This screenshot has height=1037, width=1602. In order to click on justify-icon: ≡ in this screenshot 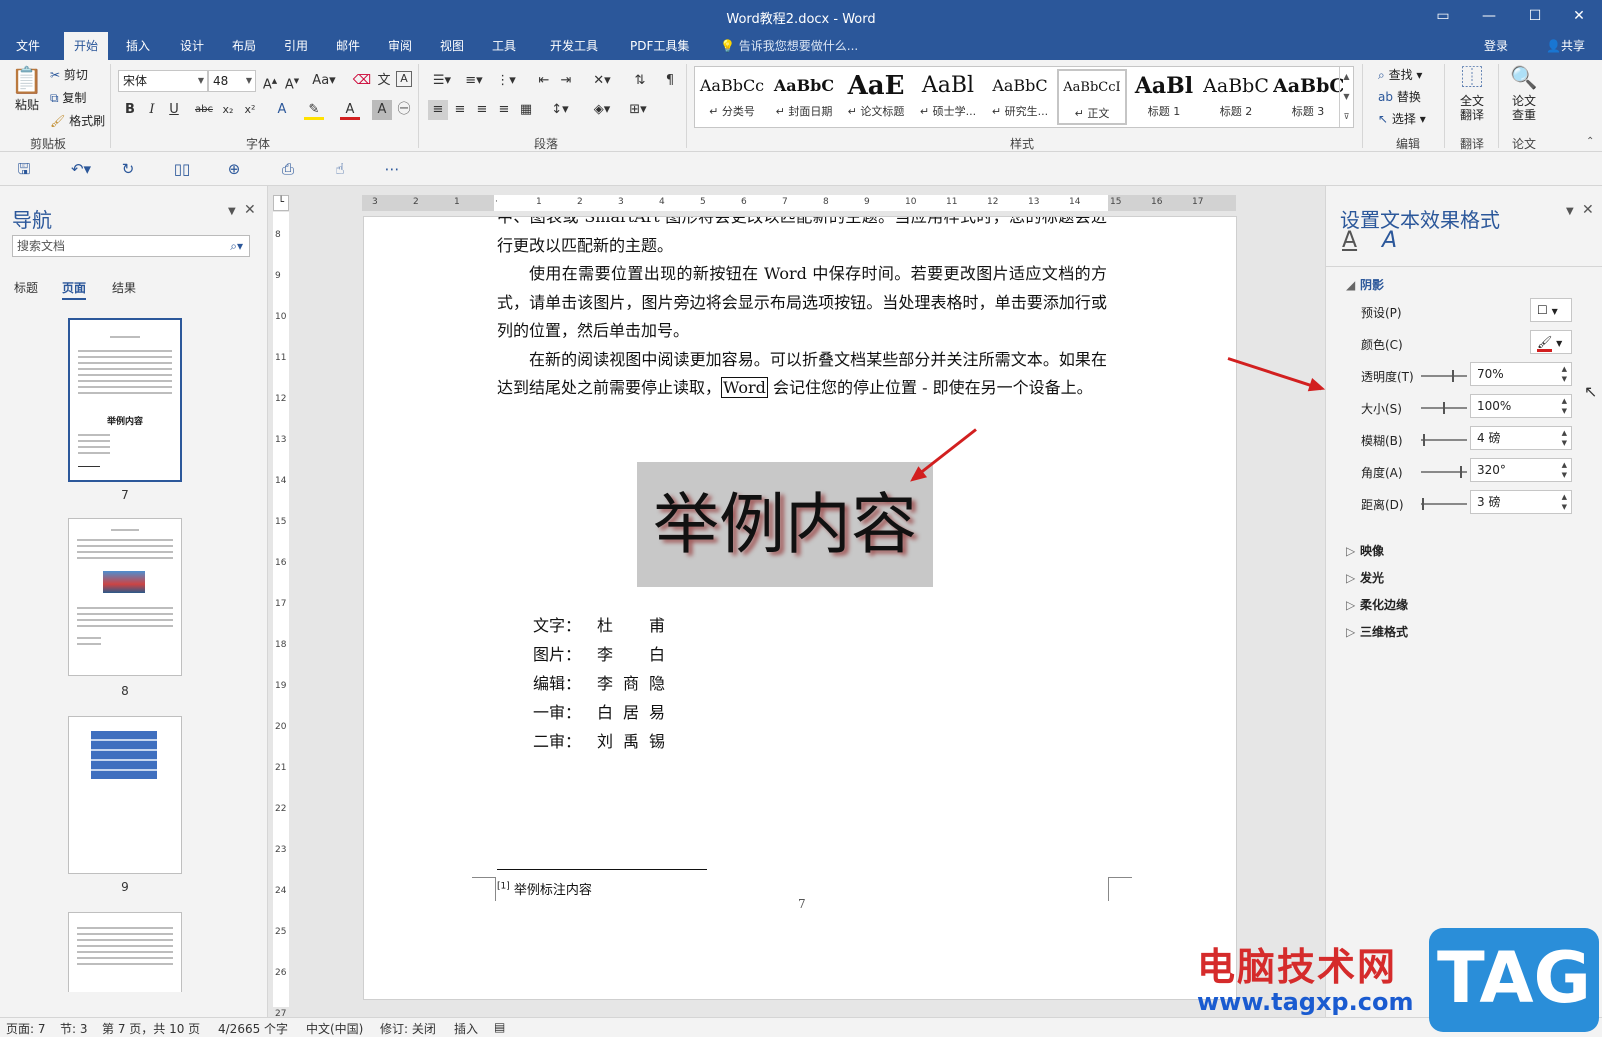, I will do `click(504, 110)`.